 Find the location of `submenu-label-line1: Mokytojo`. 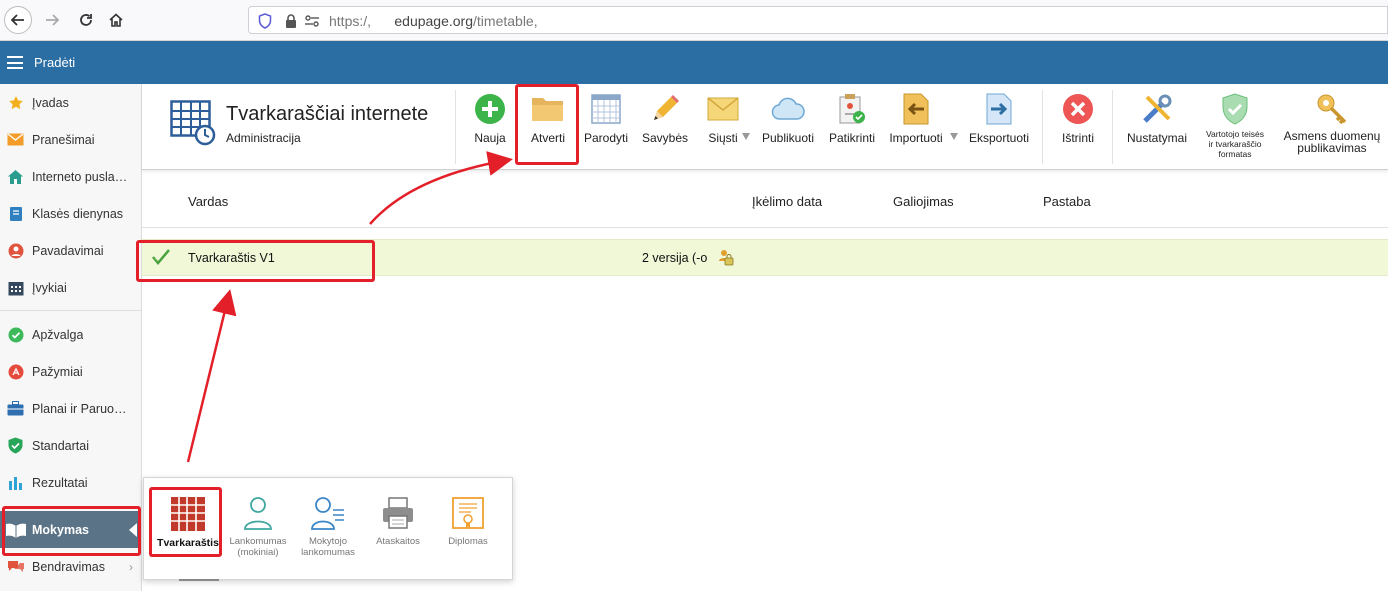

submenu-label-line1: Mokytojo is located at coordinates (327, 541).